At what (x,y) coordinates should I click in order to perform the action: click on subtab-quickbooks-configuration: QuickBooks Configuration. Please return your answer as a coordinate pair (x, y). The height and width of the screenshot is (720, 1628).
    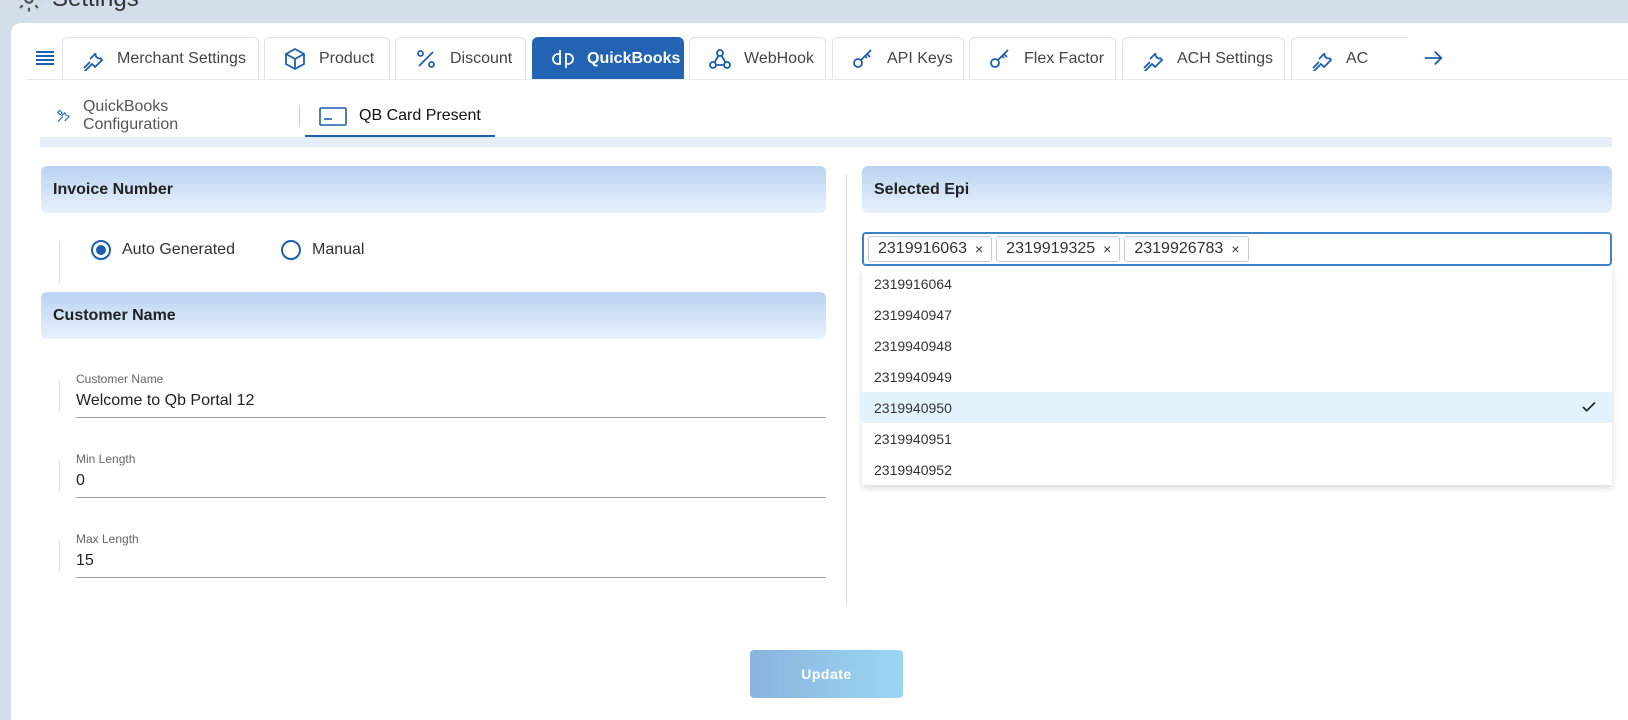
    Looking at the image, I should click on (122, 116).